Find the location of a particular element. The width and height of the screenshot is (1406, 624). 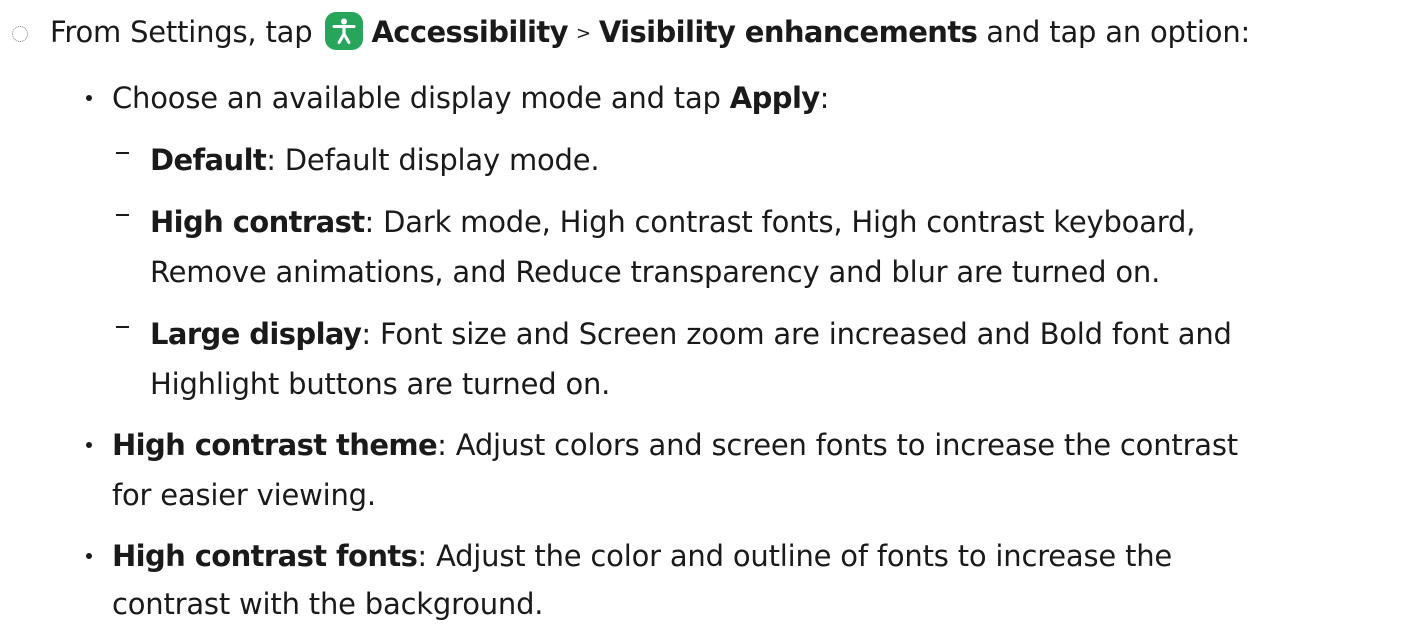

visibility-enhancements-label: Visibility enhancements is located at coordinates (788, 32).